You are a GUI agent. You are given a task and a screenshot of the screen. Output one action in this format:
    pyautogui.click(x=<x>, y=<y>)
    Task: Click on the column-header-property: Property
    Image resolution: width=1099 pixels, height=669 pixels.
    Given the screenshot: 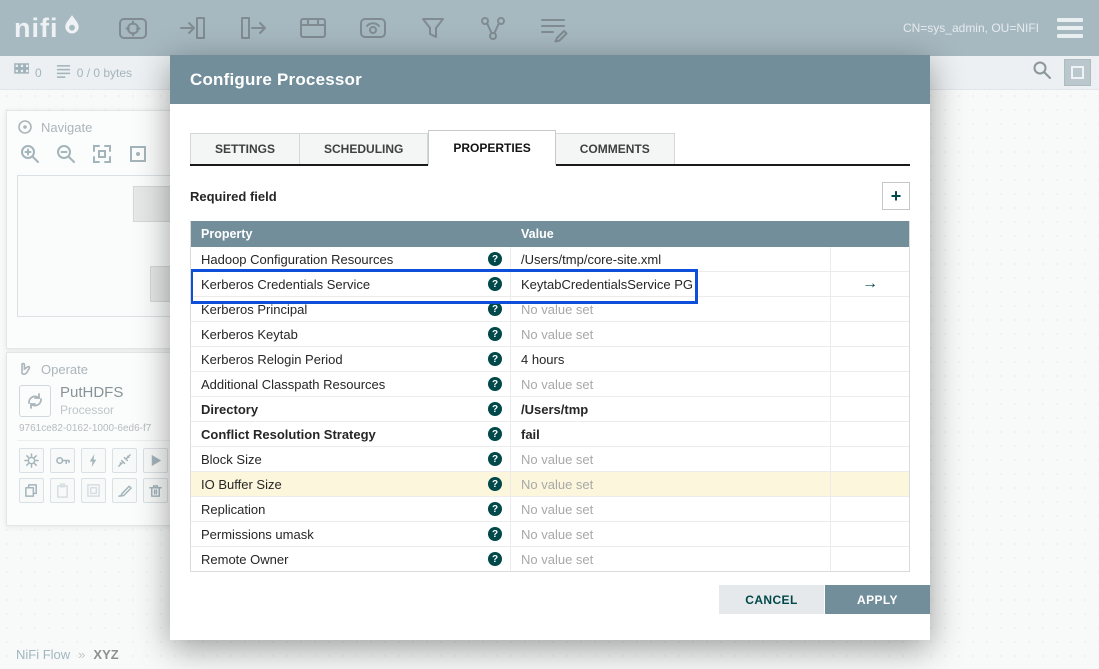 What is the action you would take?
    pyautogui.click(x=227, y=234)
    